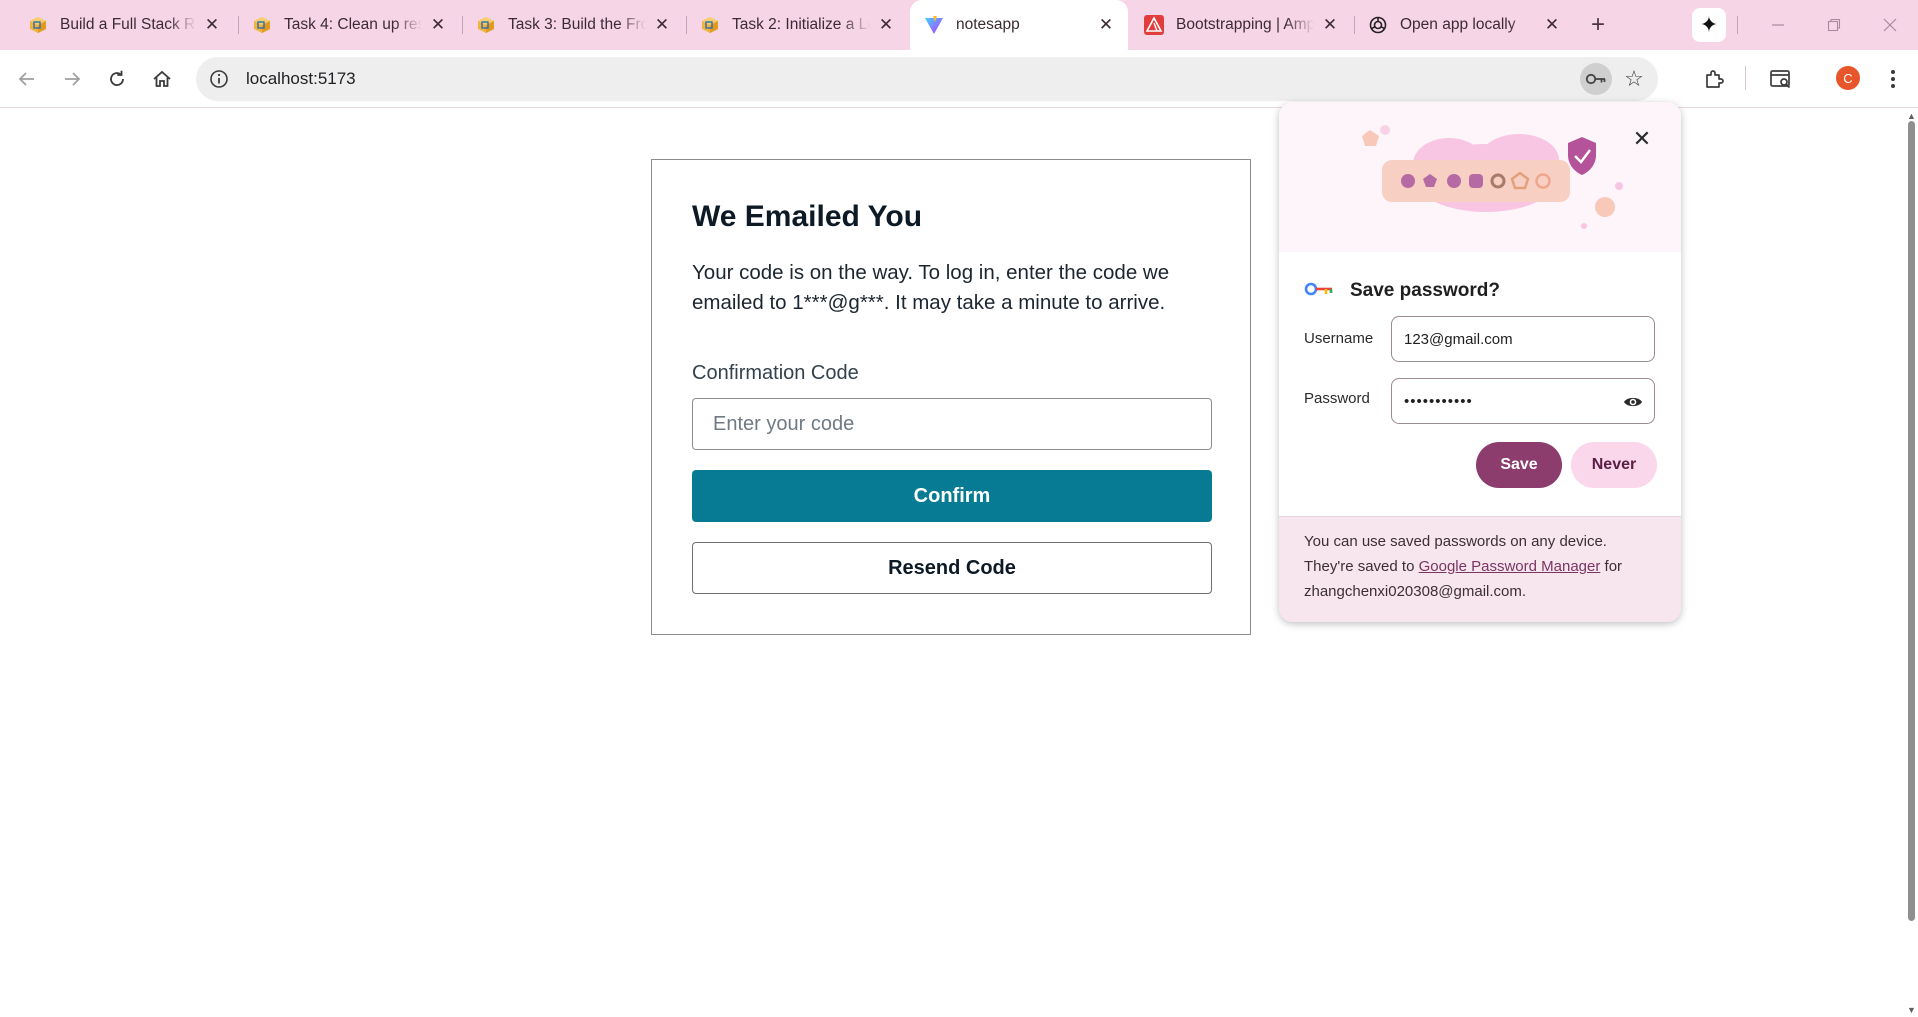  I want to click on tab-open-app-locally: Open app locally ✕, so click(1464, 25).